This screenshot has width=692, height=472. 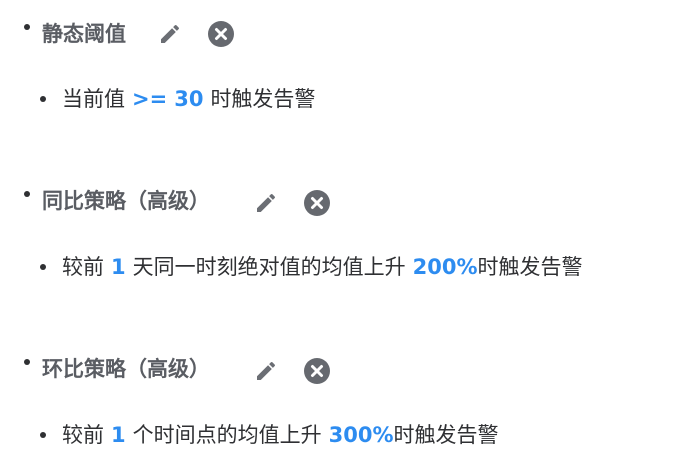 What do you see at coordinates (445, 267) in the screenshot?
I see `rule-percent: 200%` at bounding box center [445, 267].